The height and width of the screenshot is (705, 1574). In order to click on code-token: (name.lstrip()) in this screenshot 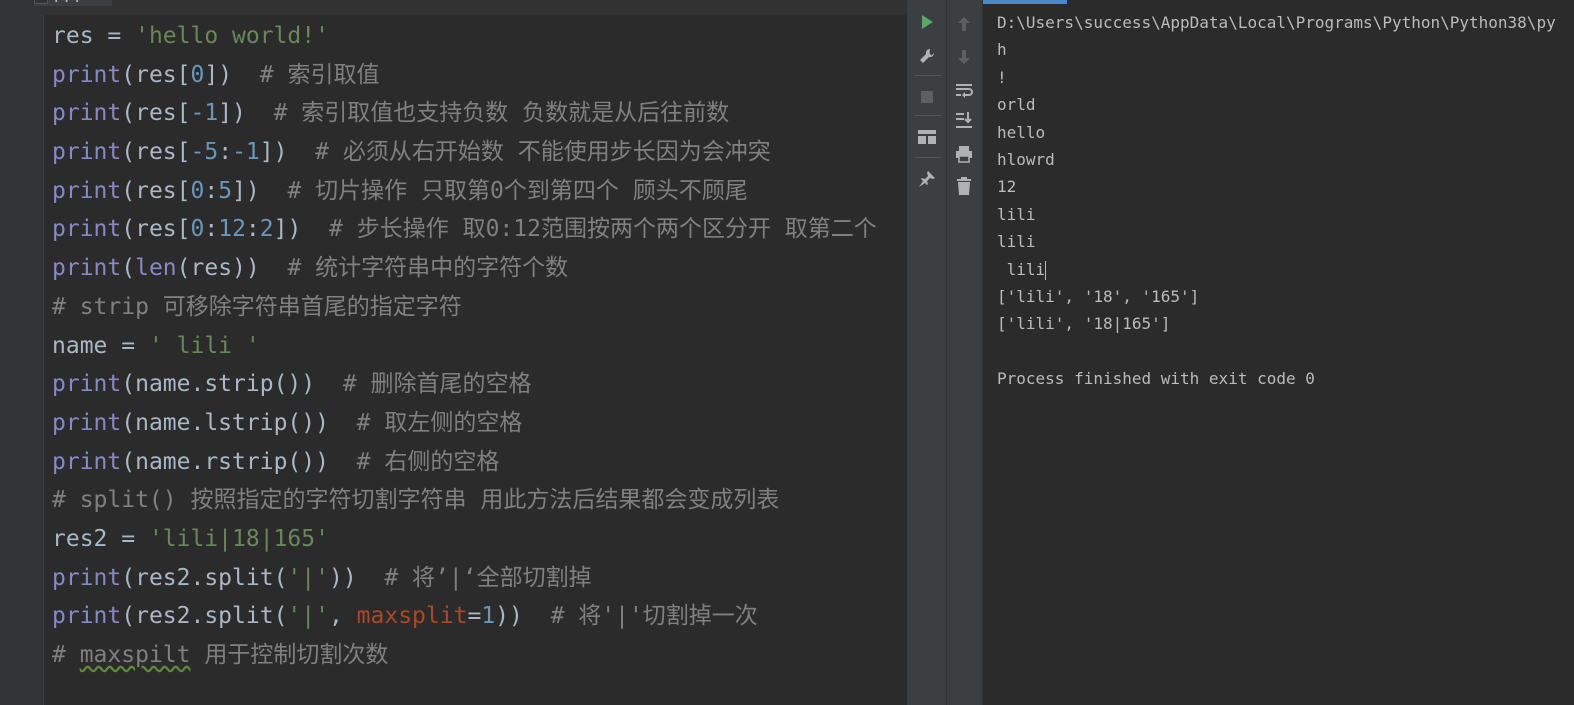, I will do `click(239, 422)`.